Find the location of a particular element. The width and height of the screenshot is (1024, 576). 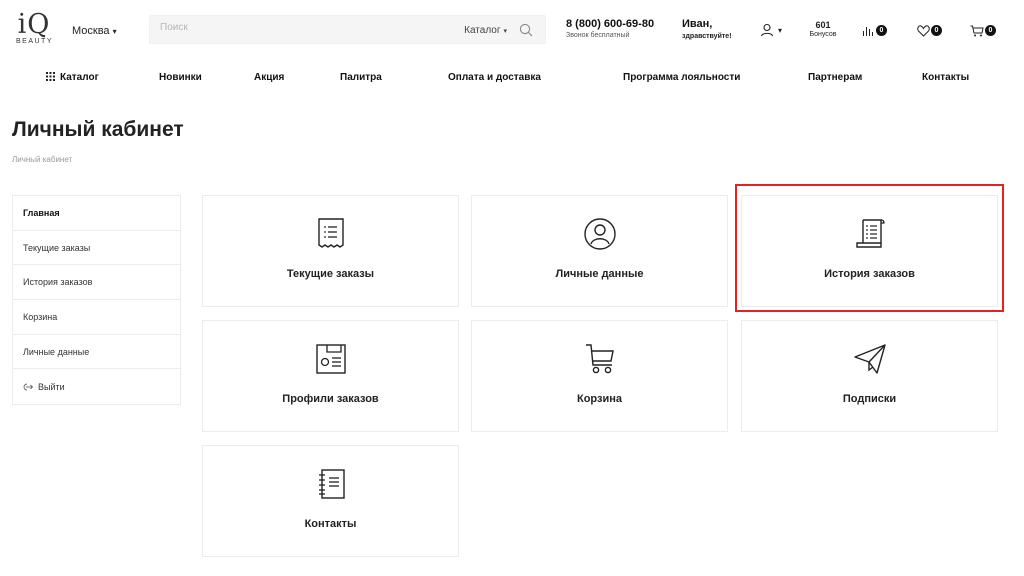

greeting-text: здравствуйте! is located at coordinates (707, 36).